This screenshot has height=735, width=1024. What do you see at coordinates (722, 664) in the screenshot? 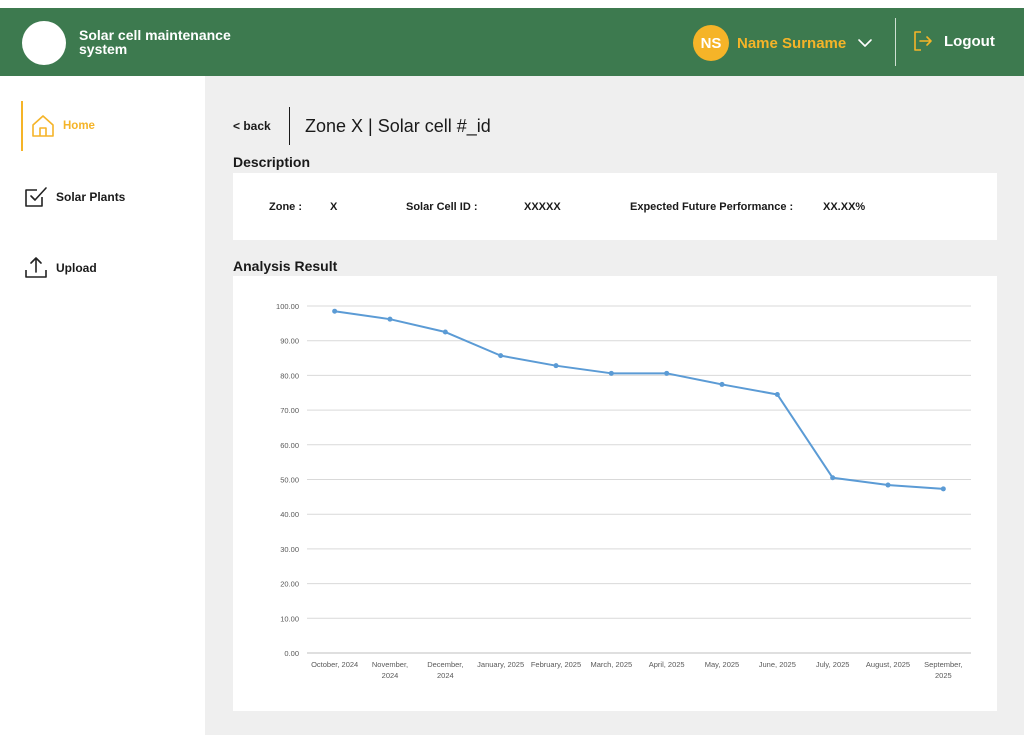
I see `x-tick-label: May, 2025` at bounding box center [722, 664].